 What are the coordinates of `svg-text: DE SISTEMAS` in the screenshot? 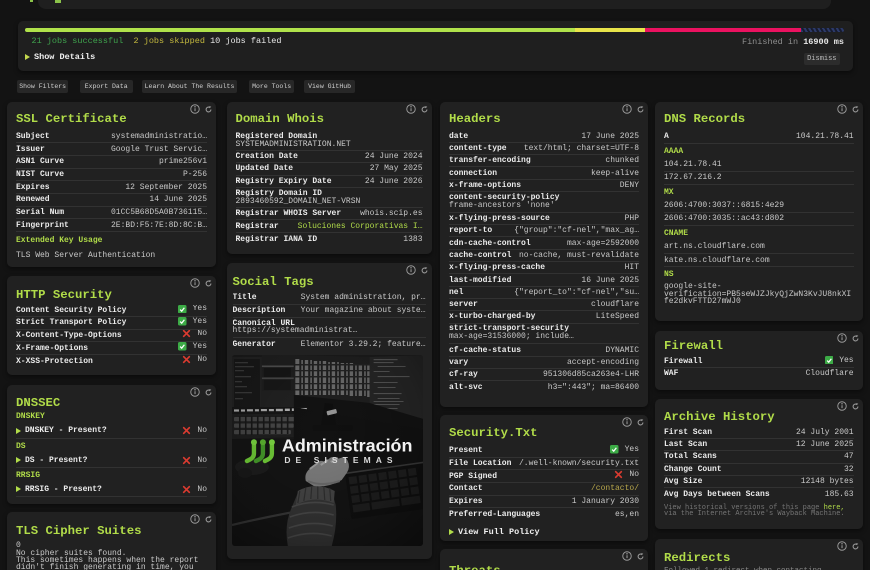 It's located at (340, 460).